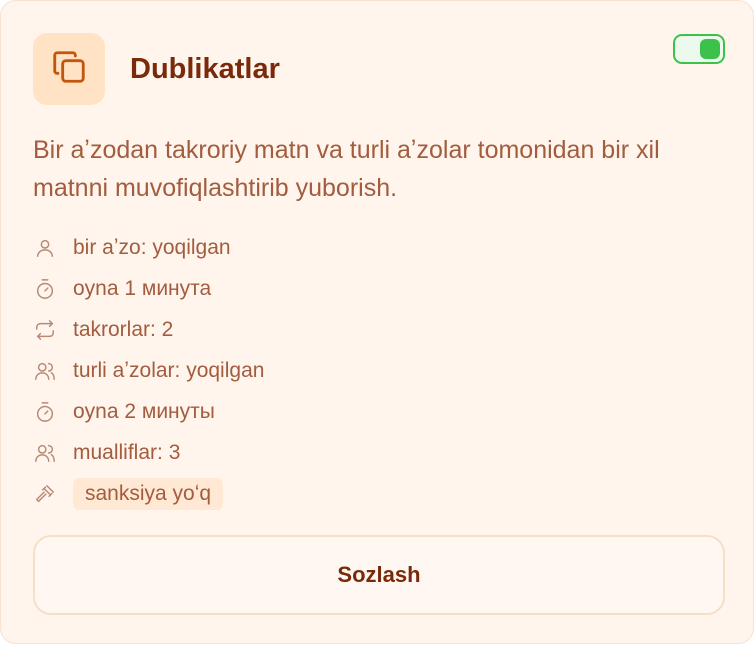 The height and width of the screenshot is (646, 756). I want to click on card-icon-box, so click(69, 69).